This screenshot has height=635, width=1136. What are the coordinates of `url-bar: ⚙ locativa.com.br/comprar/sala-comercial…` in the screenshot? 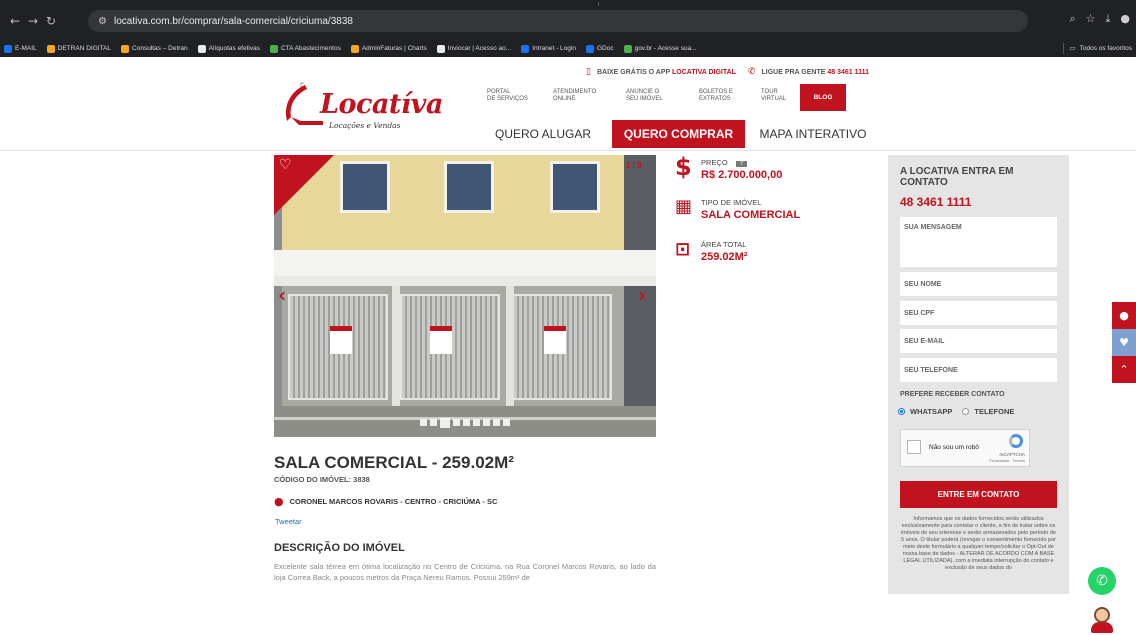 It's located at (558, 21).